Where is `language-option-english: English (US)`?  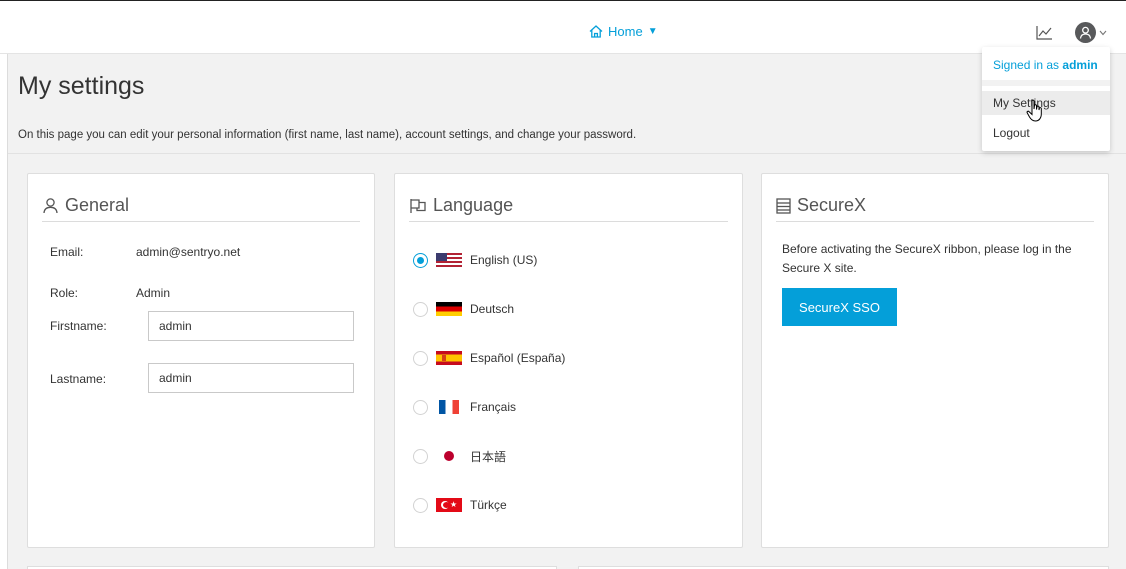 language-option-english: English (US) is located at coordinates (475, 260).